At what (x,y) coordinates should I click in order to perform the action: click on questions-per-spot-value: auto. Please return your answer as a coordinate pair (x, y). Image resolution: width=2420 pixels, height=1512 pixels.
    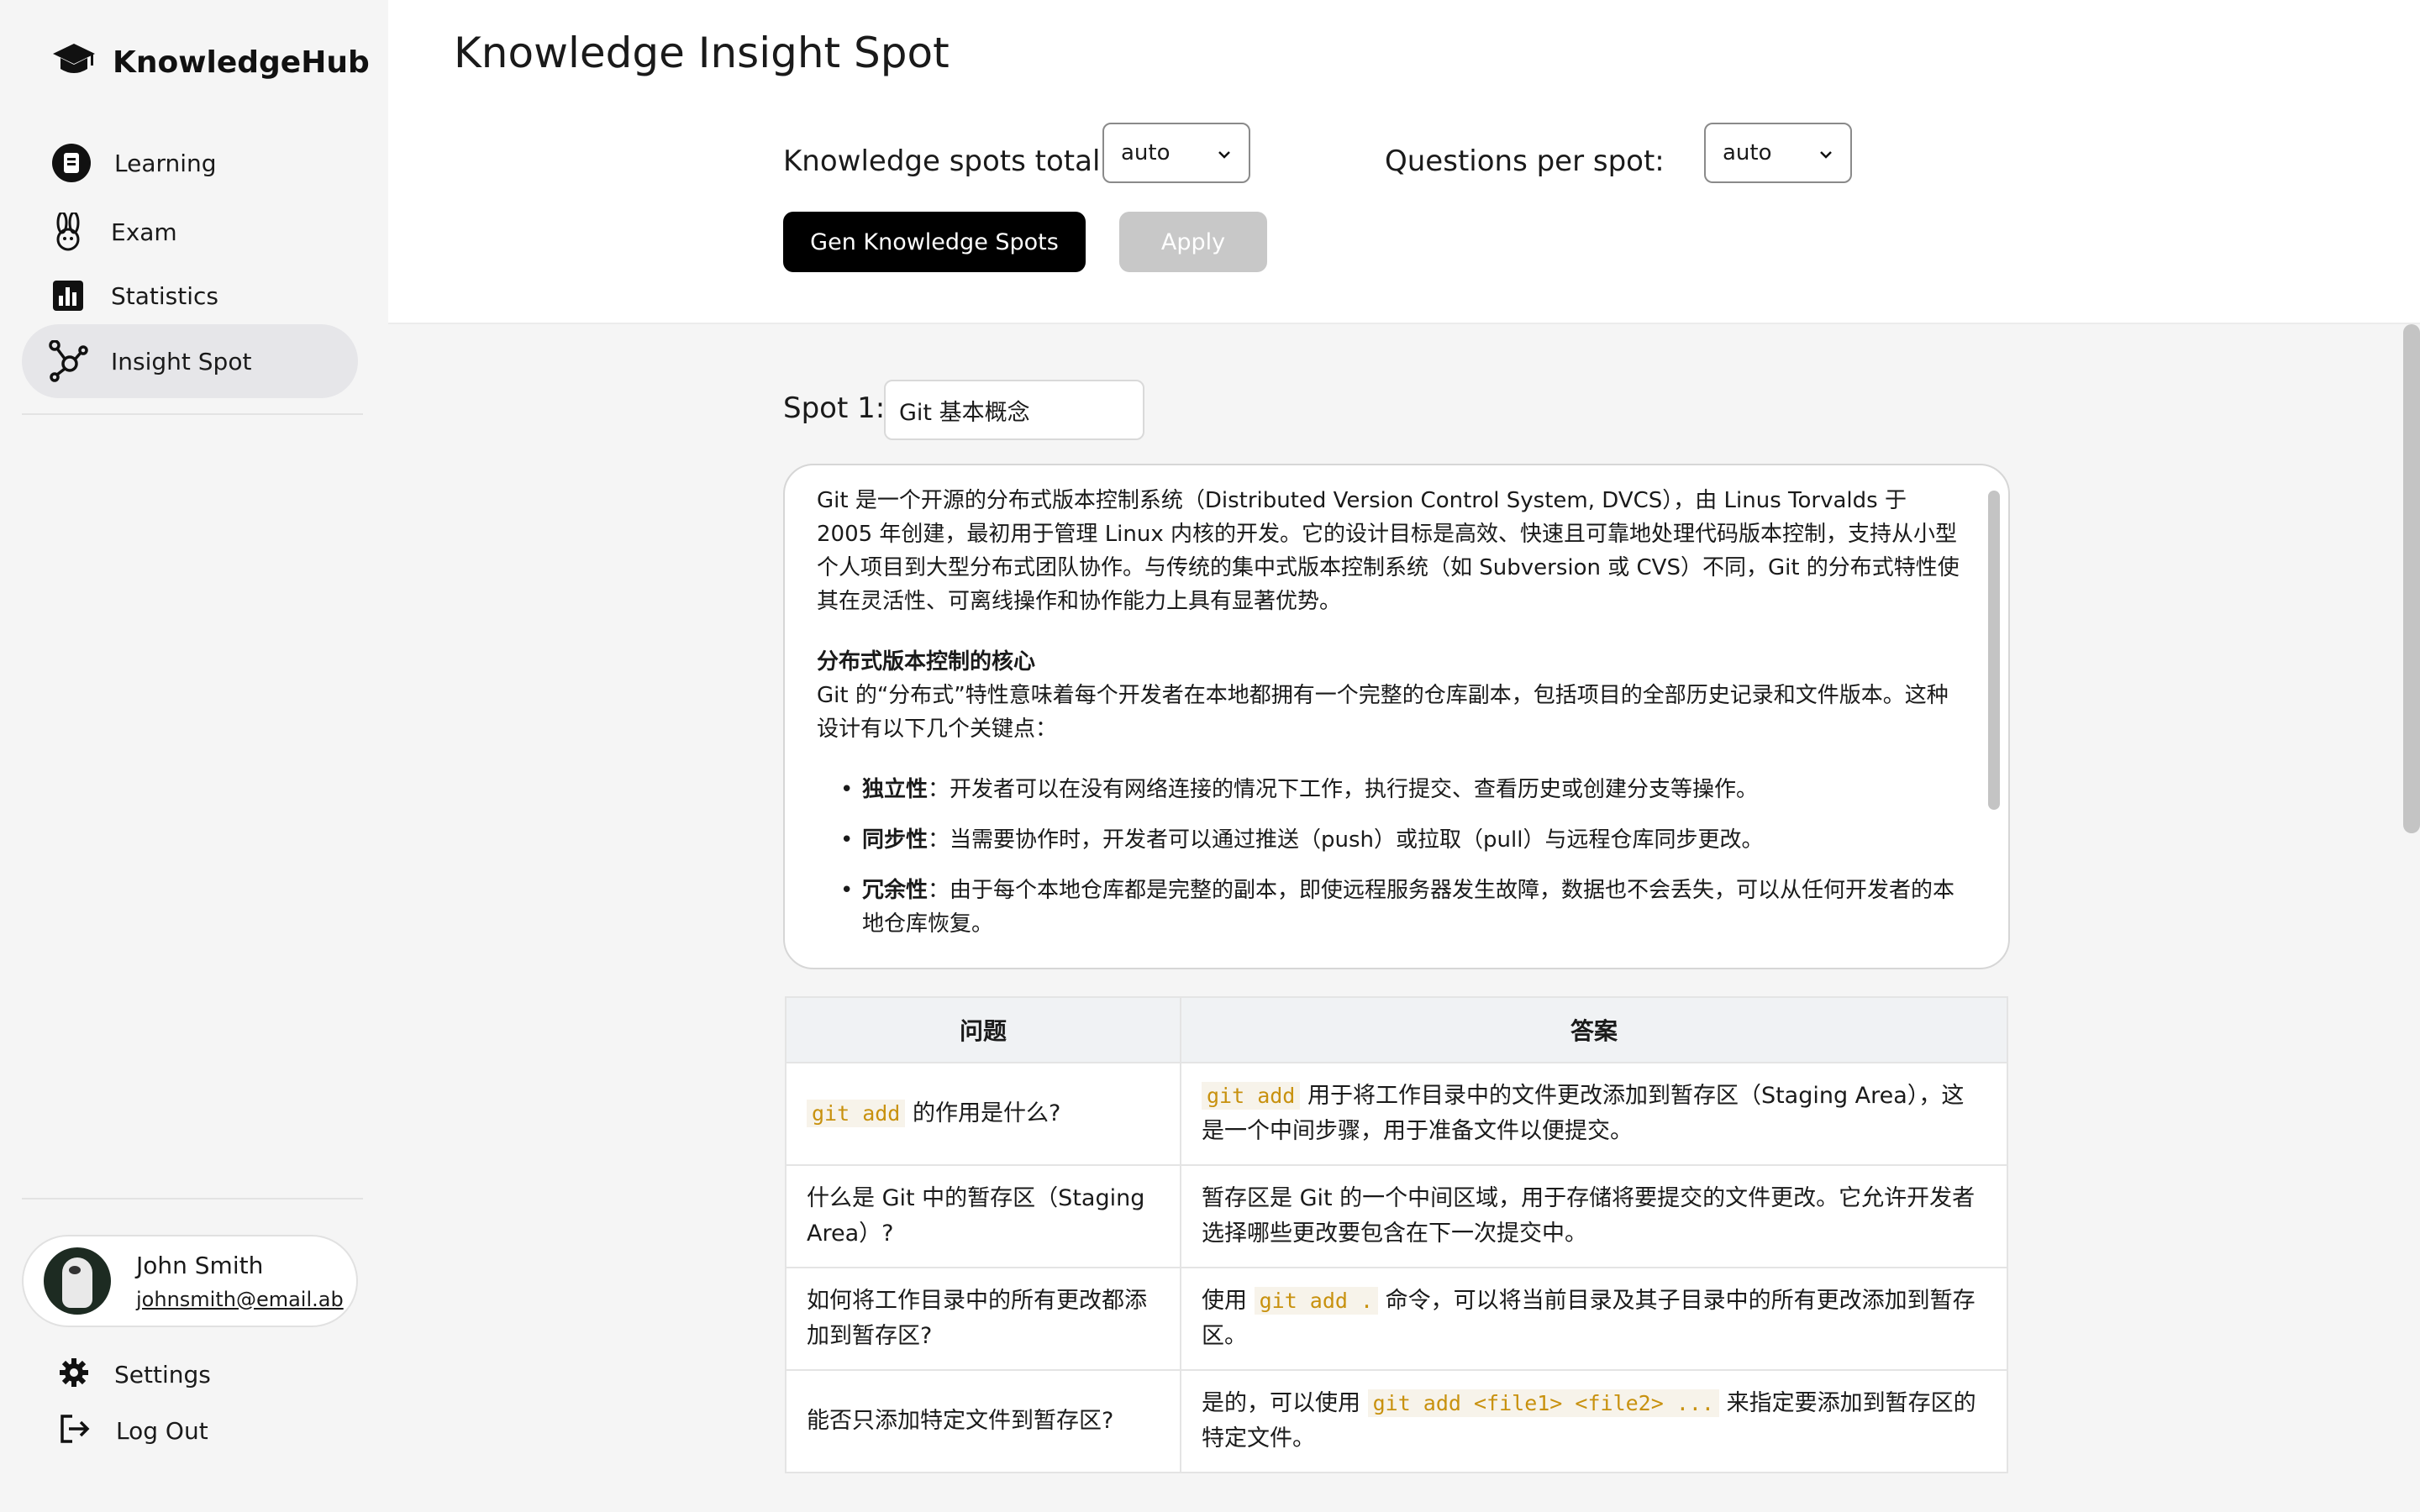
    Looking at the image, I should click on (1747, 152).